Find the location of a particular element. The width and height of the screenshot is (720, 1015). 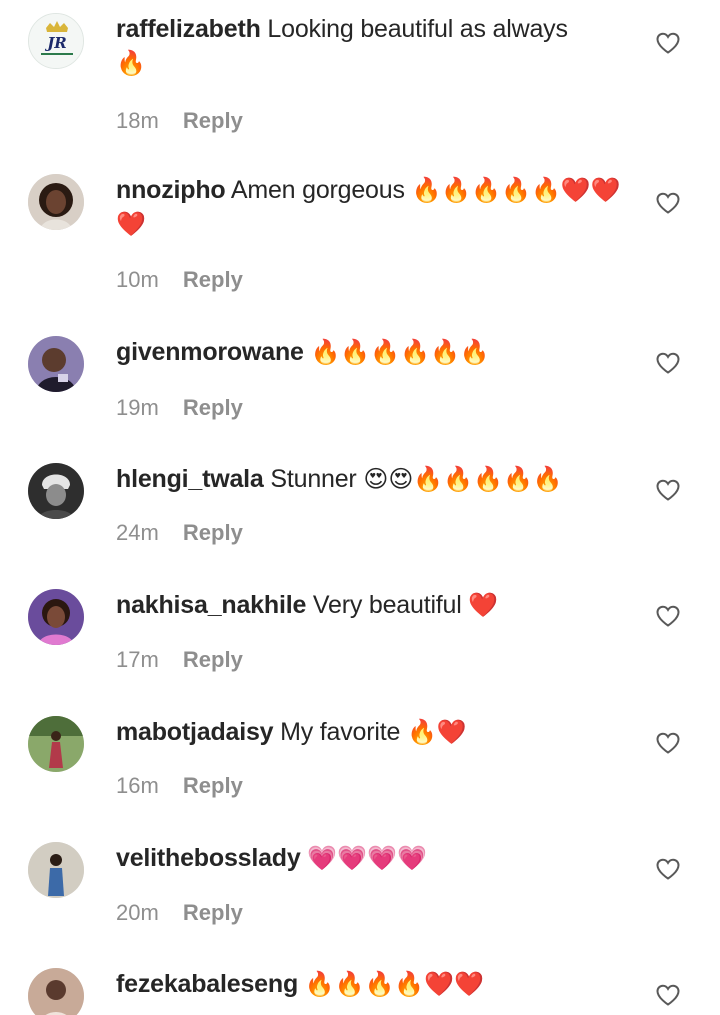

comment-username: raffelizabeth is located at coordinates (188, 29).